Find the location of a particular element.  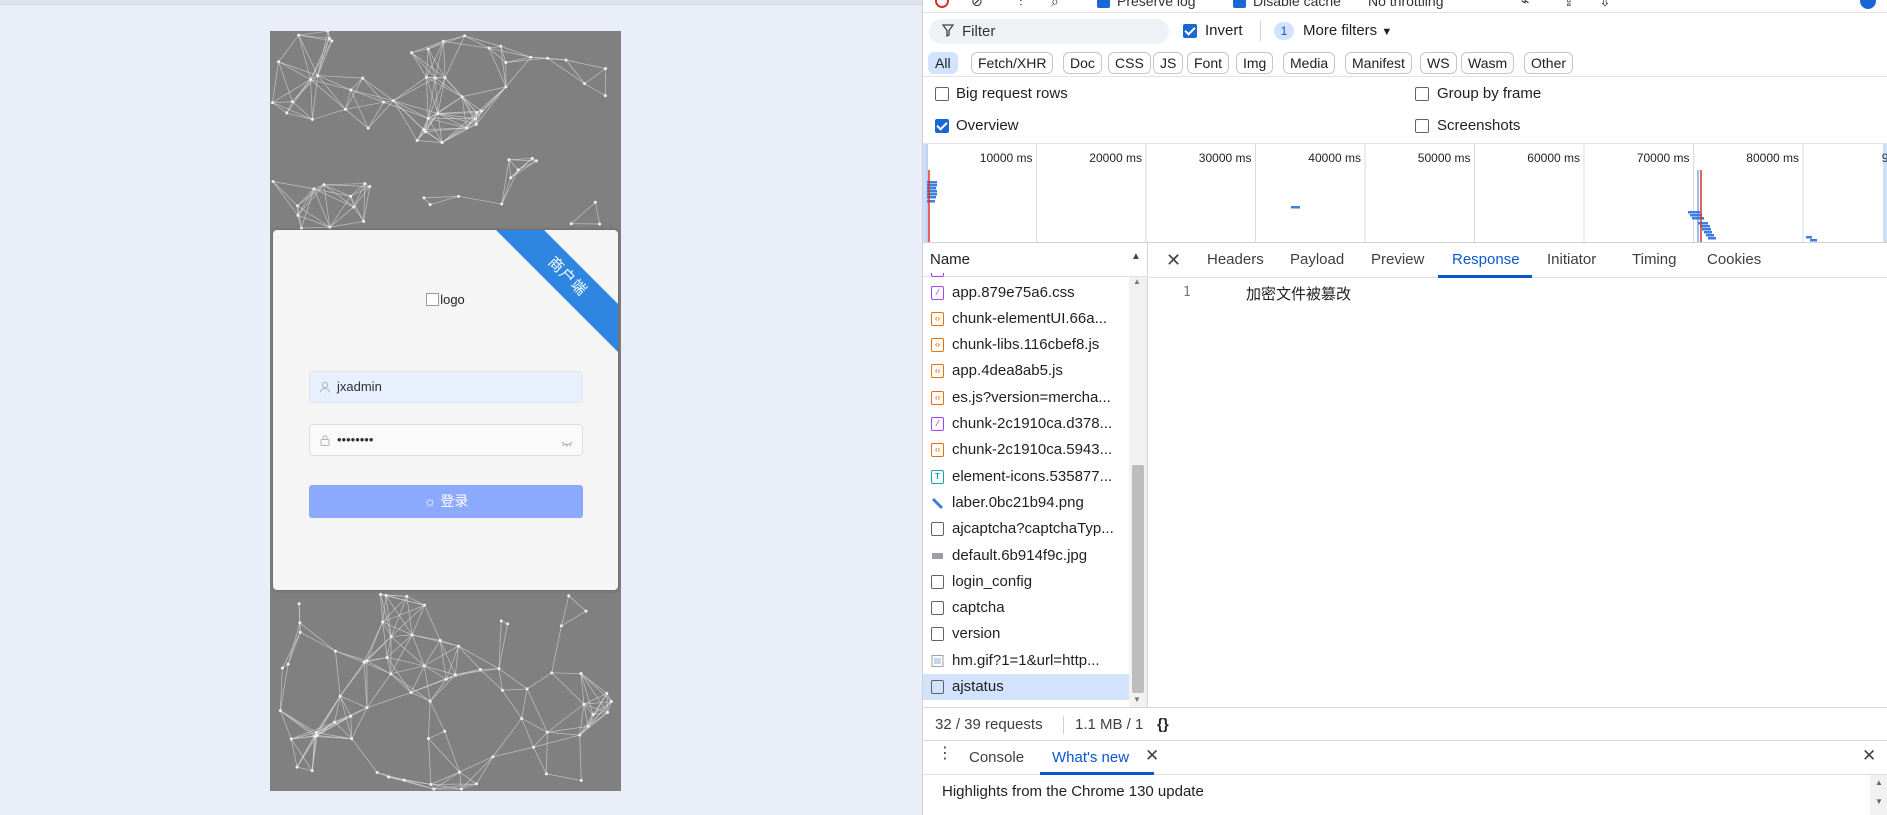

password-input: •••••••• is located at coordinates (446, 440).